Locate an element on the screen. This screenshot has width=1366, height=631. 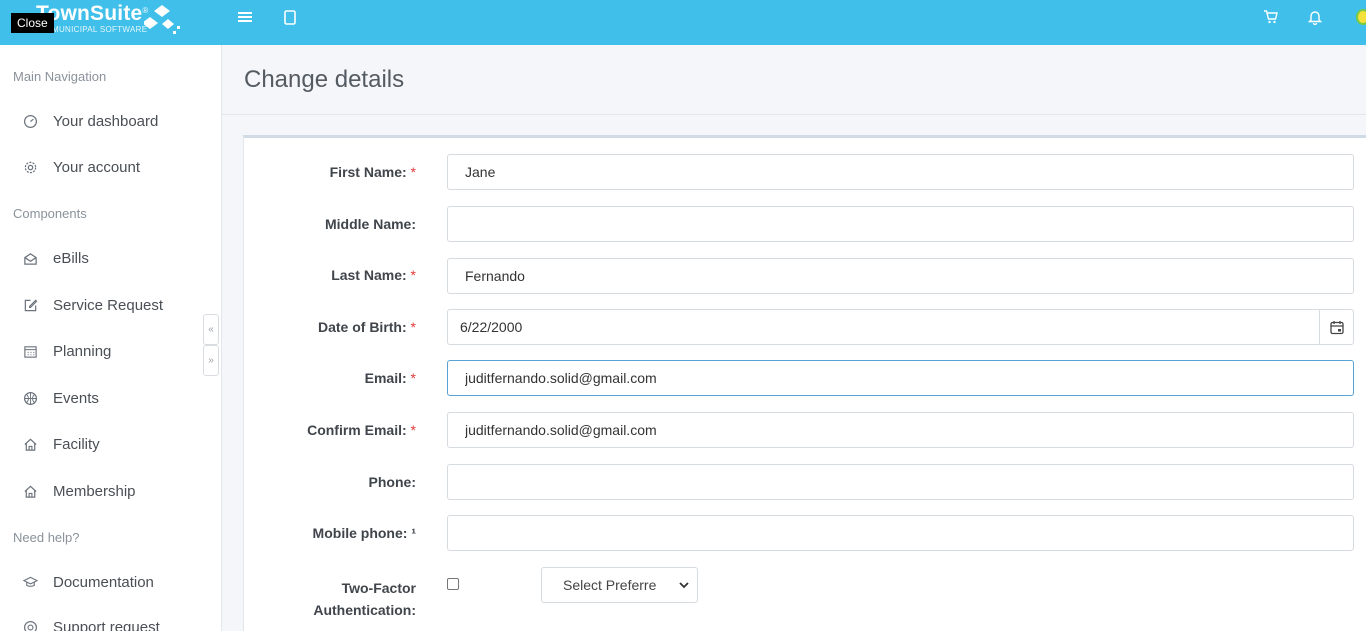
confirm-email-label: Confirm Email: * is located at coordinates (361, 430).